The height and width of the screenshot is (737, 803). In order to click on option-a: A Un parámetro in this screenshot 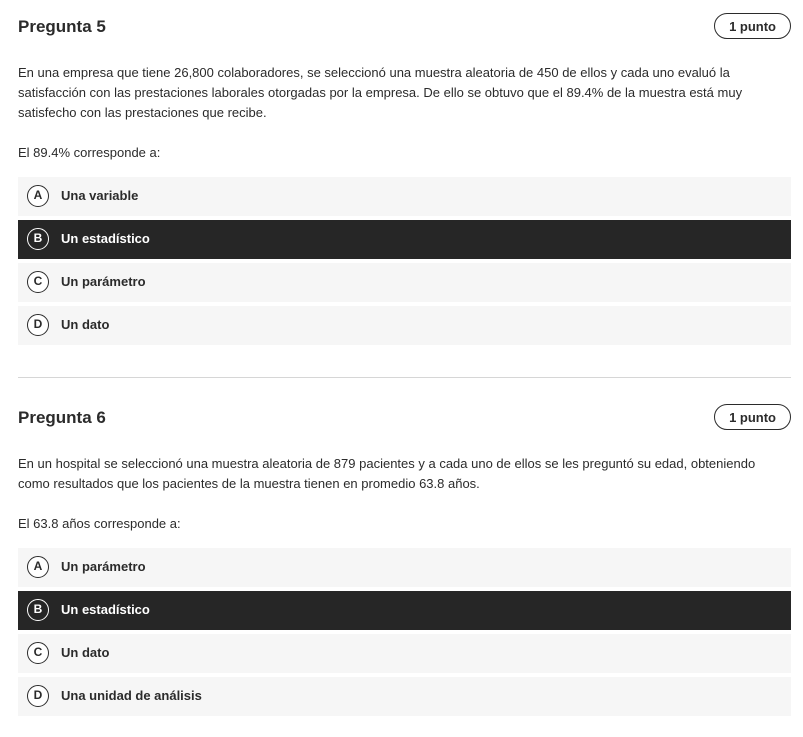, I will do `click(404, 567)`.